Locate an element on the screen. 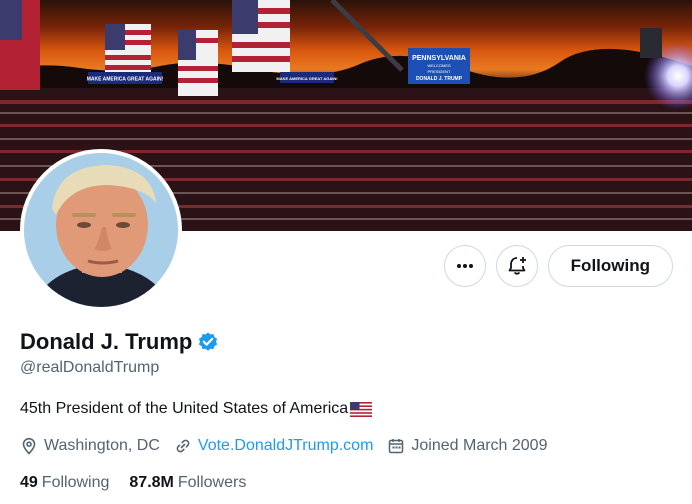 The image size is (692, 504). banner-sign-state: PENNSYLVANIA is located at coordinates (439, 58).